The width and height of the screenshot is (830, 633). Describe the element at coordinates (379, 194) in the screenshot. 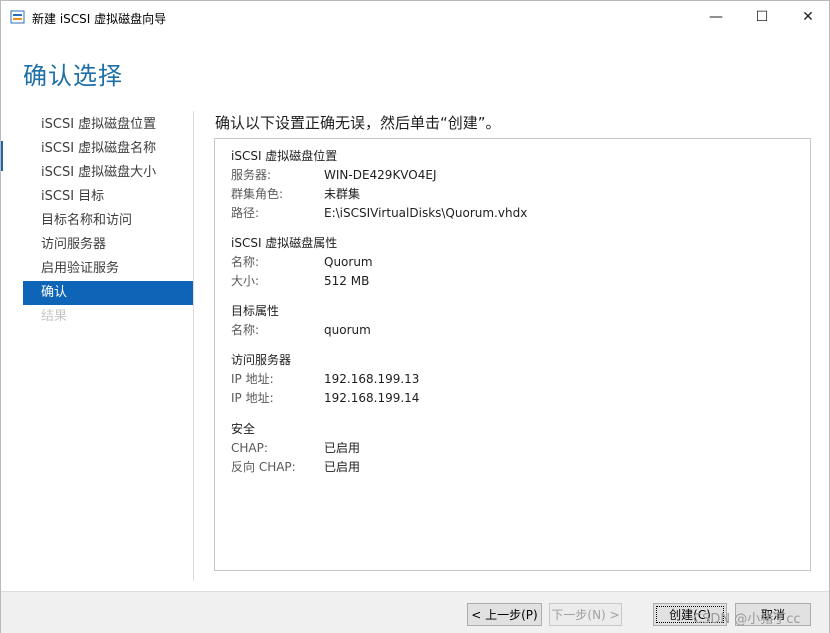

I see `summary-row: 群集角色: 未群集` at that location.